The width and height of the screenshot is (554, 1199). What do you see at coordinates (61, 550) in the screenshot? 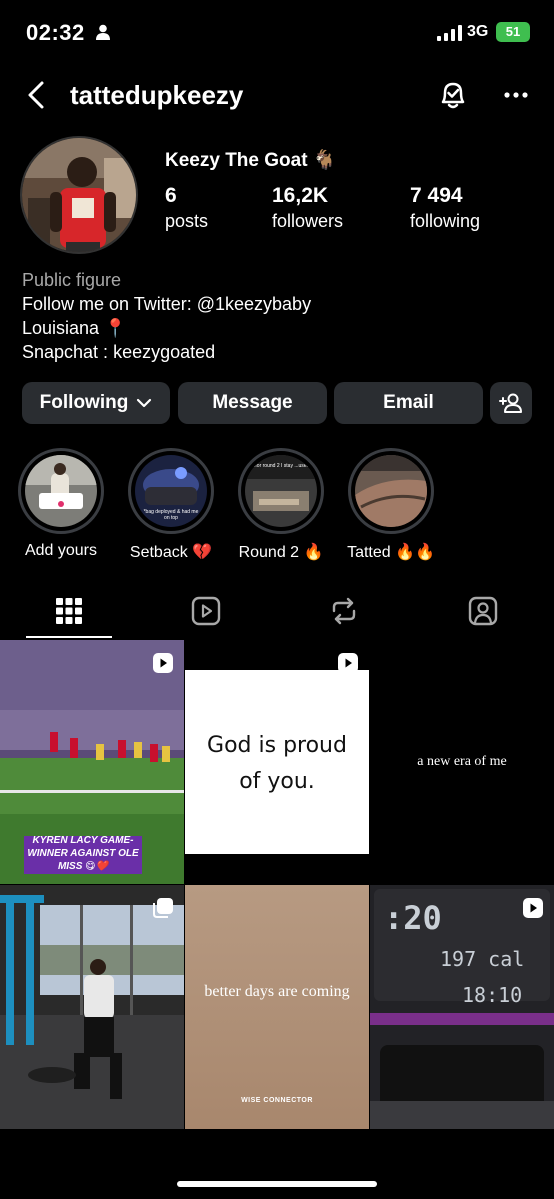
I see `highlight-label: Add yours` at bounding box center [61, 550].